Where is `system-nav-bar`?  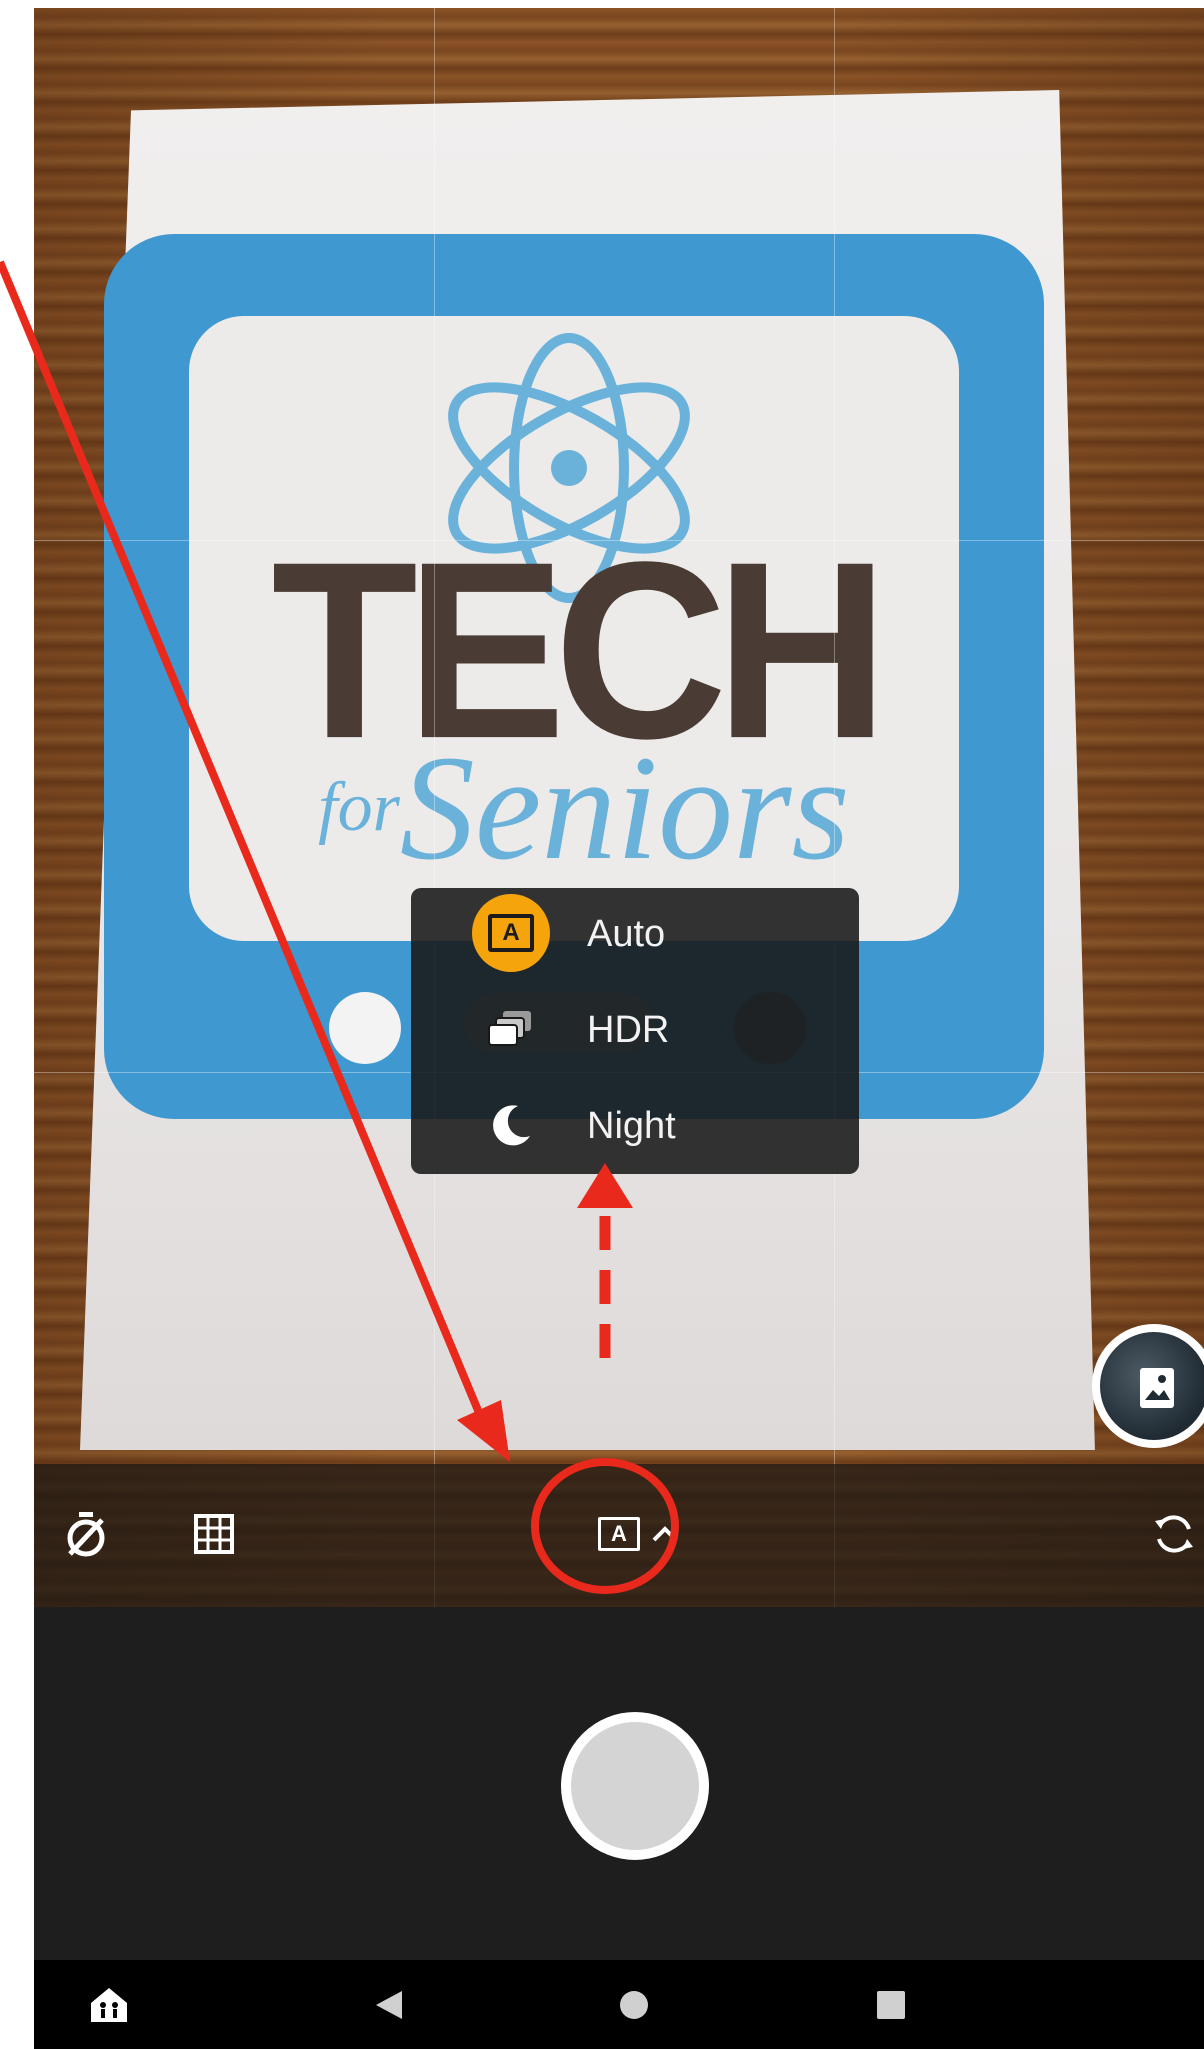
system-nav-bar is located at coordinates (619, 2004).